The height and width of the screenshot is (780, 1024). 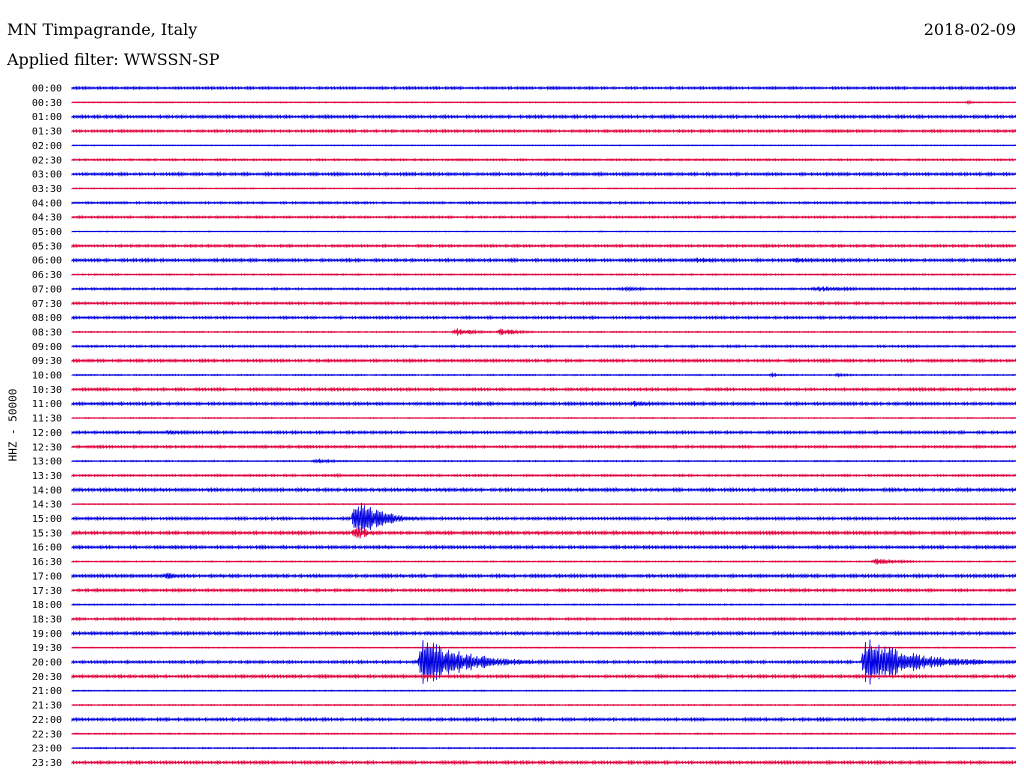 What do you see at coordinates (47, 533) in the screenshot?
I see `time-label: 15:30` at bounding box center [47, 533].